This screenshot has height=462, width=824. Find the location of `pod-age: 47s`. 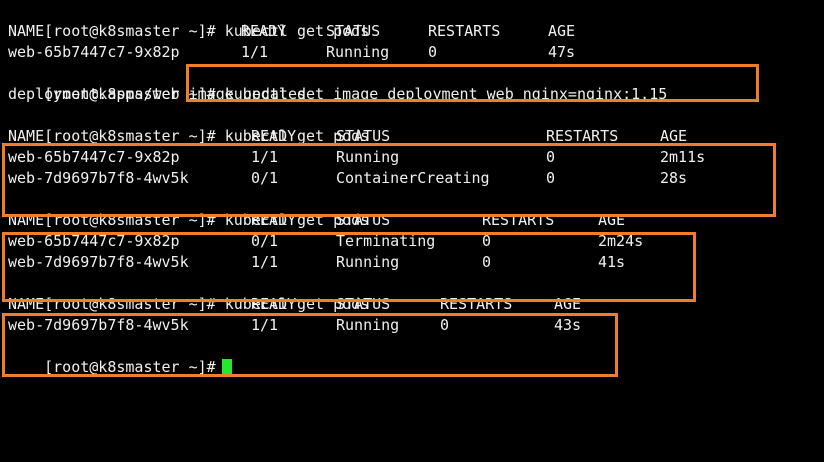

pod-age: 47s is located at coordinates (562, 52).